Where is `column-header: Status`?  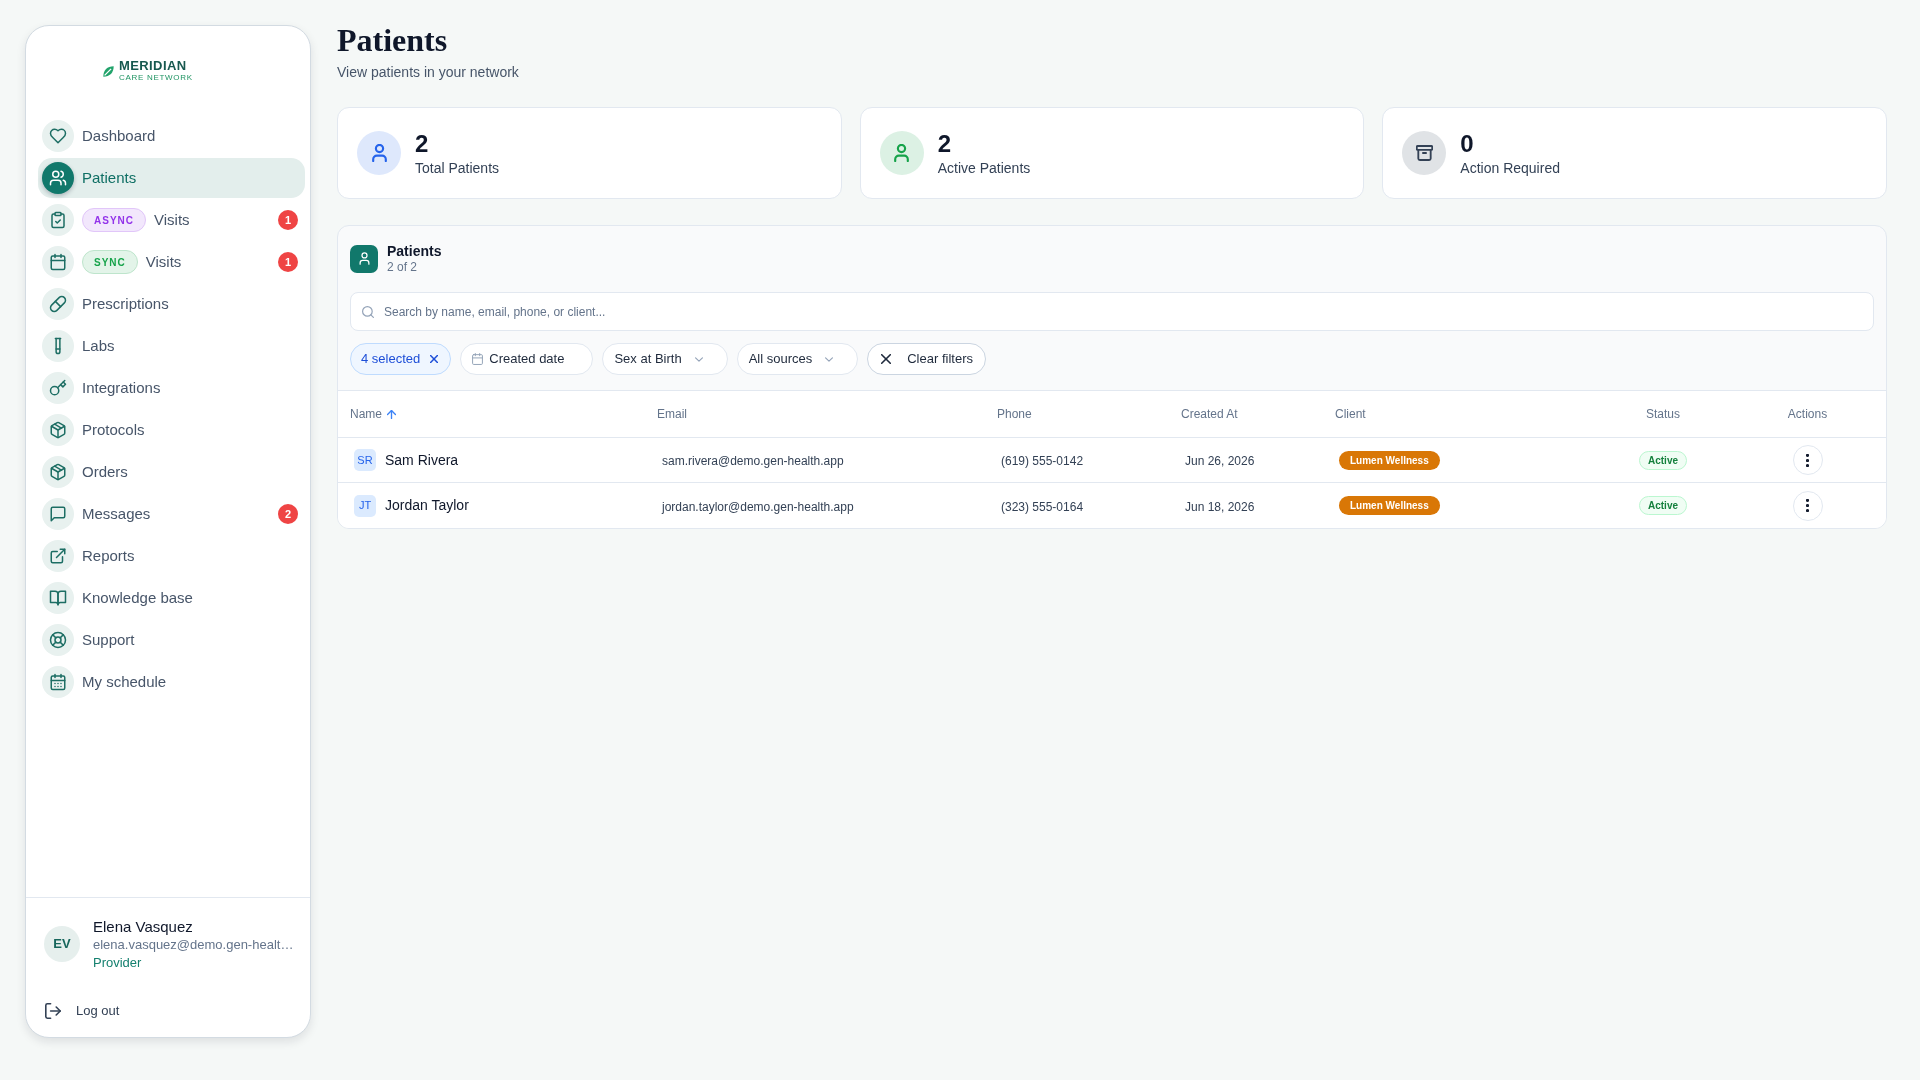
column-header: Status is located at coordinates (1663, 414).